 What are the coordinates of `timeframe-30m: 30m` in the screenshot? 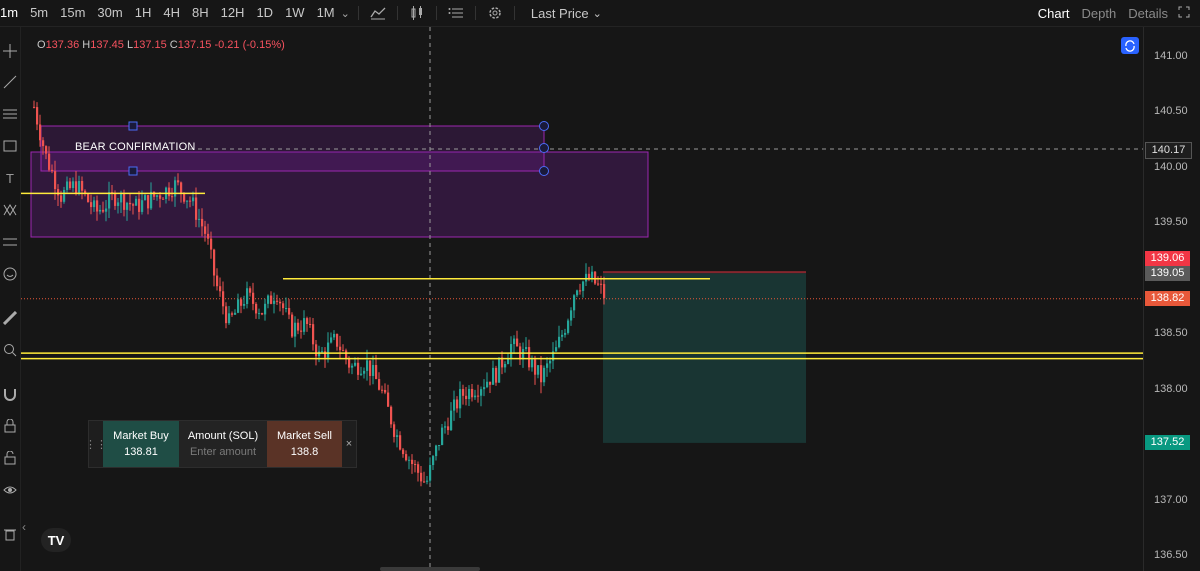 It's located at (109, 13).